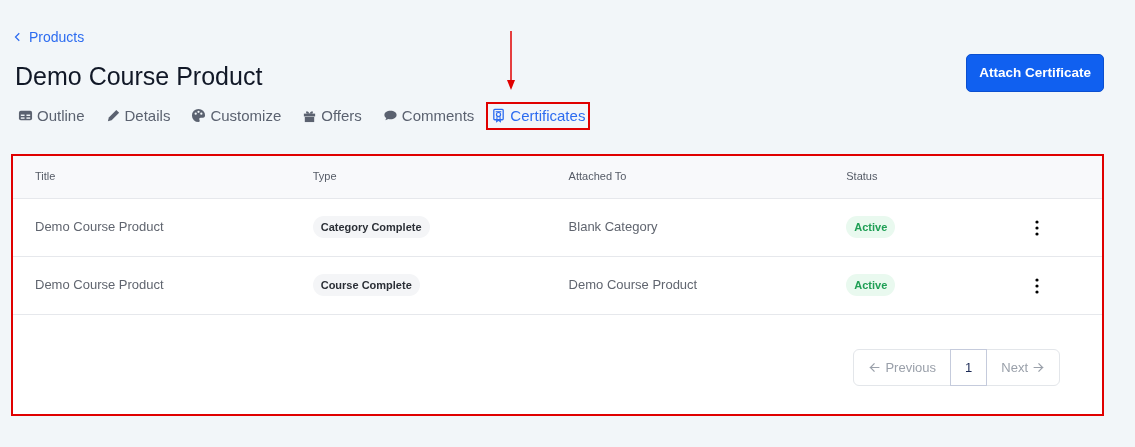 This screenshot has width=1135, height=447. I want to click on tab: Customize, so click(236, 115).